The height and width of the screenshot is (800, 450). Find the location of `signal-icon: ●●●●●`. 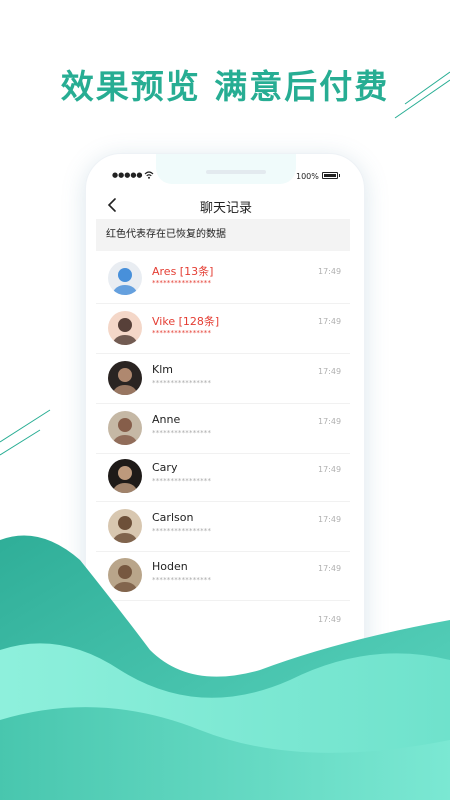

signal-icon: ●●●●● is located at coordinates (127, 175).